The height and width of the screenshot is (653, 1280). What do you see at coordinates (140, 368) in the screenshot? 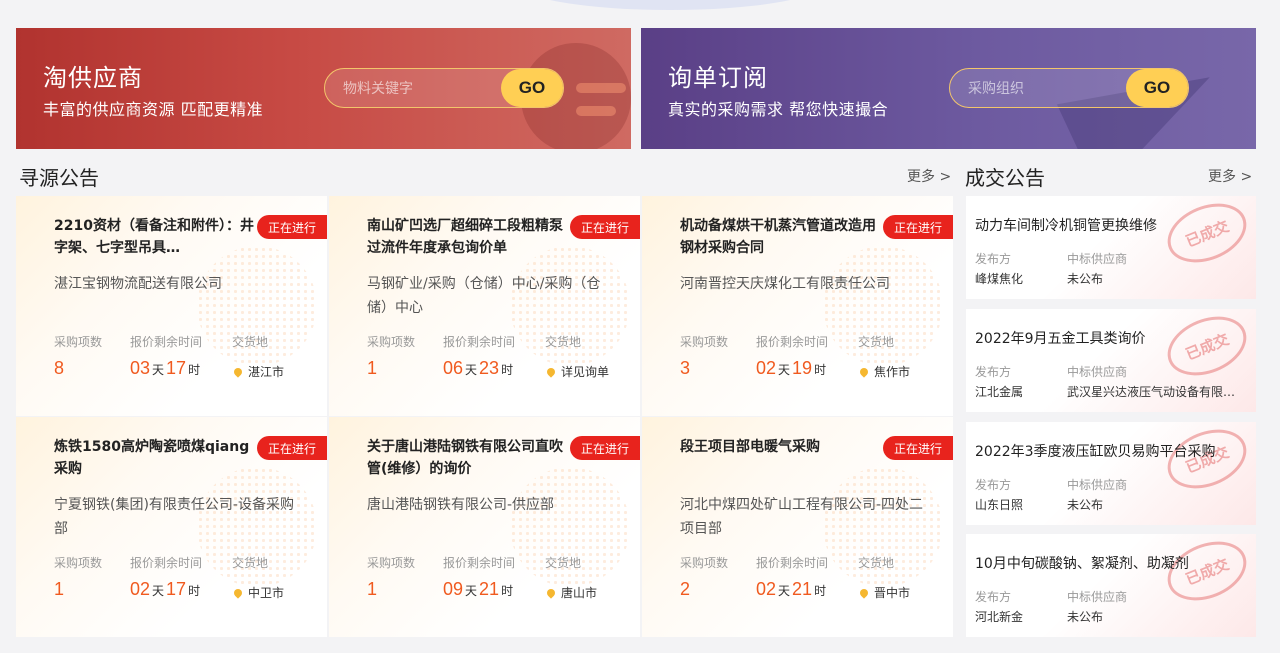
I see `remaining-days: 03` at bounding box center [140, 368].